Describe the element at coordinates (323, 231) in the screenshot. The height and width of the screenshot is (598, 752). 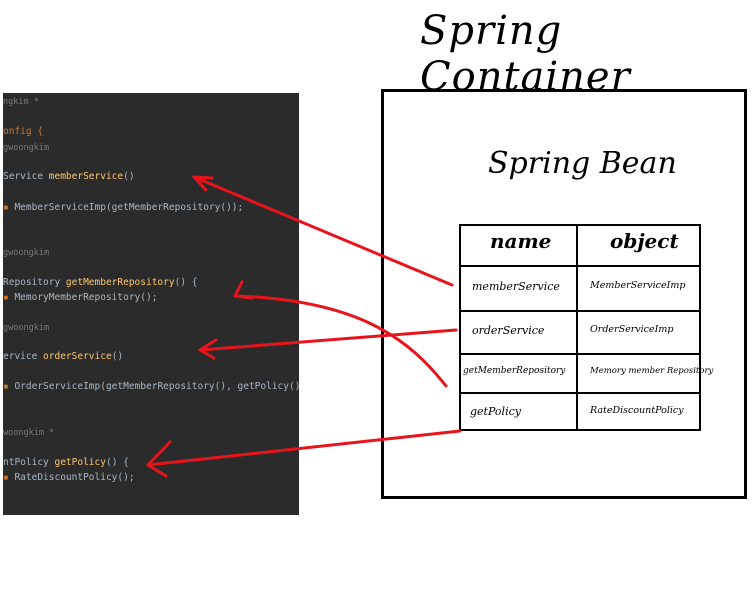
I see `arrow-member-service` at that location.